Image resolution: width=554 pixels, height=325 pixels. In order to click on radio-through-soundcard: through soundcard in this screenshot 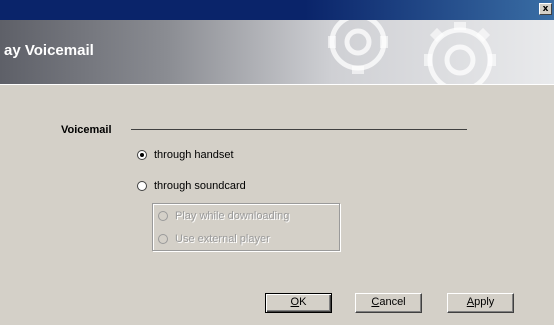, I will do `click(191, 186)`.